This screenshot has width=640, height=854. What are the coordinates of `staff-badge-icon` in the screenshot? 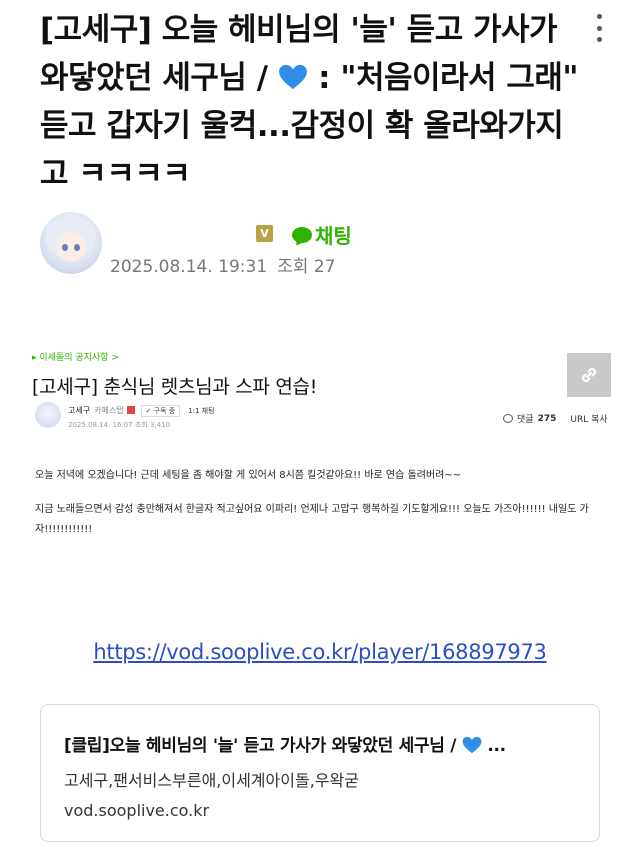 It's located at (130, 410).